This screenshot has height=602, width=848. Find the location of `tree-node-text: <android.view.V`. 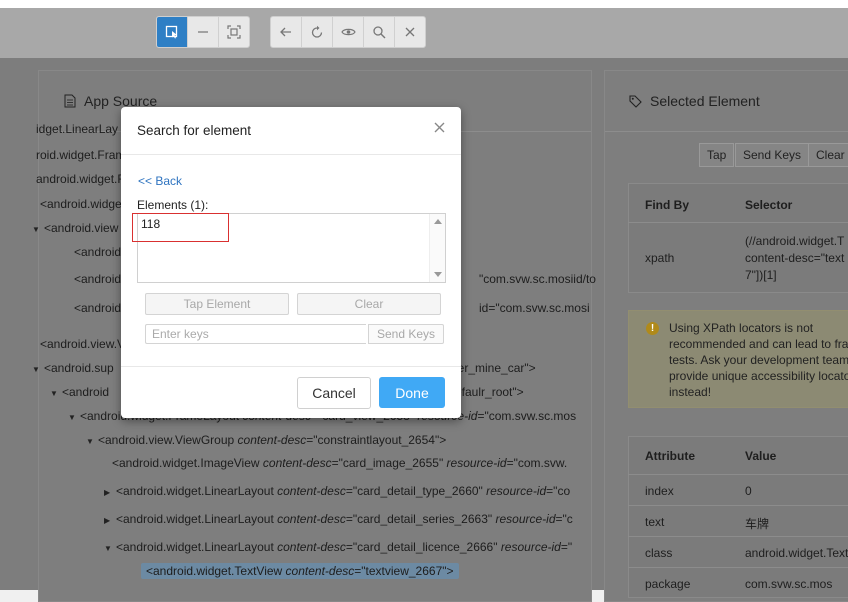

tree-node-text: <android.view.V is located at coordinates (82, 344).